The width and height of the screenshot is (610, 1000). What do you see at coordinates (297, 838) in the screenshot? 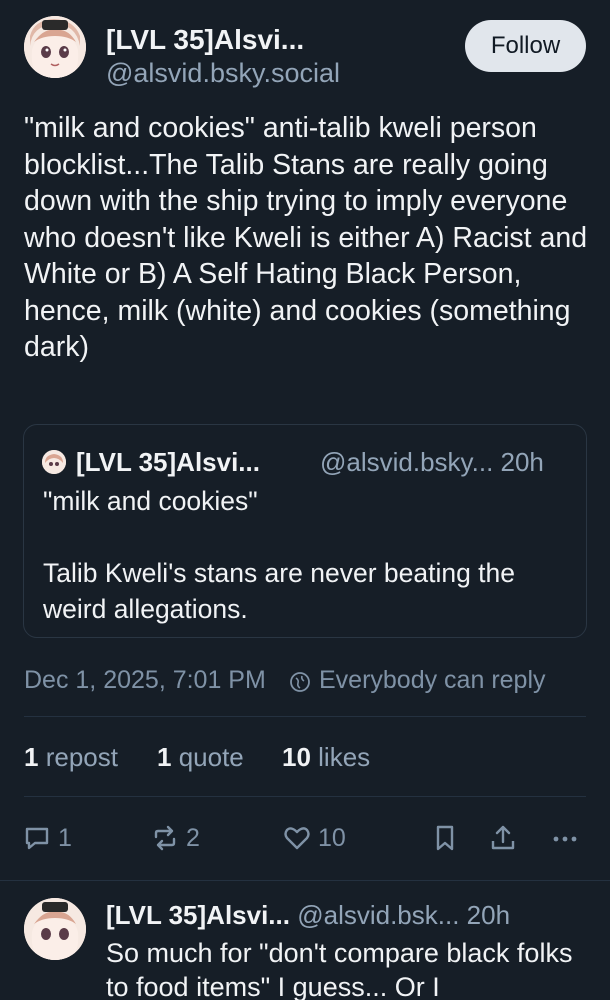
I see `like-icon` at bounding box center [297, 838].